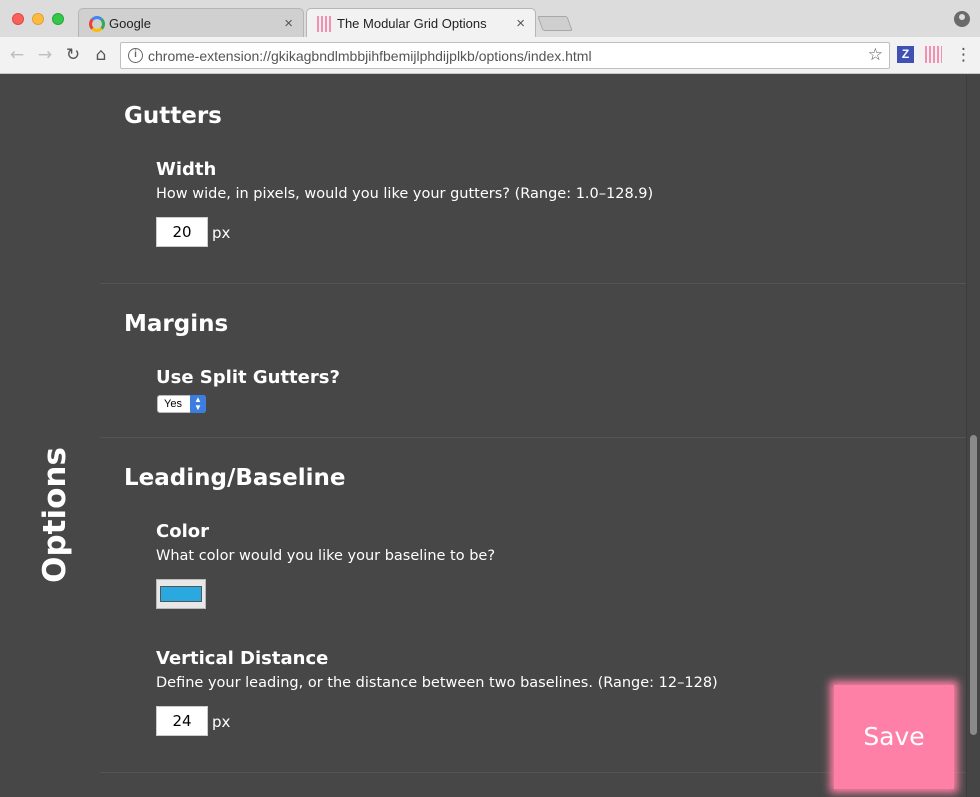 Image resolution: width=980 pixels, height=797 pixels. I want to click on vertical-scrollbar, so click(973, 436).